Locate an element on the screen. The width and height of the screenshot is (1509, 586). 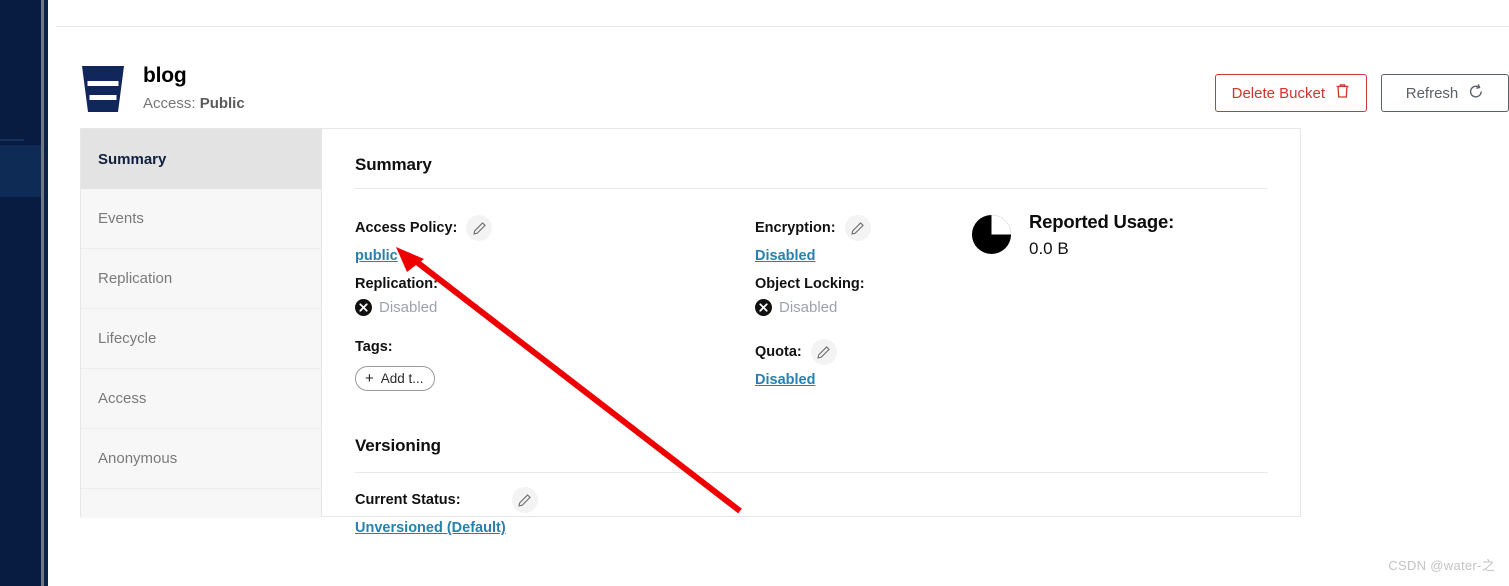
versioning-divider is located at coordinates (811, 472).